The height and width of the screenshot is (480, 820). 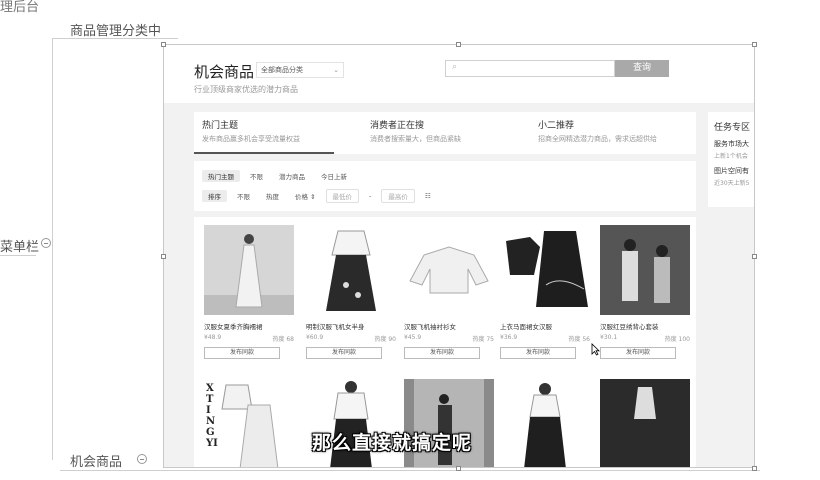 What do you see at coordinates (283, 339) in the screenshot?
I see `product-heat: 热度 68` at bounding box center [283, 339].